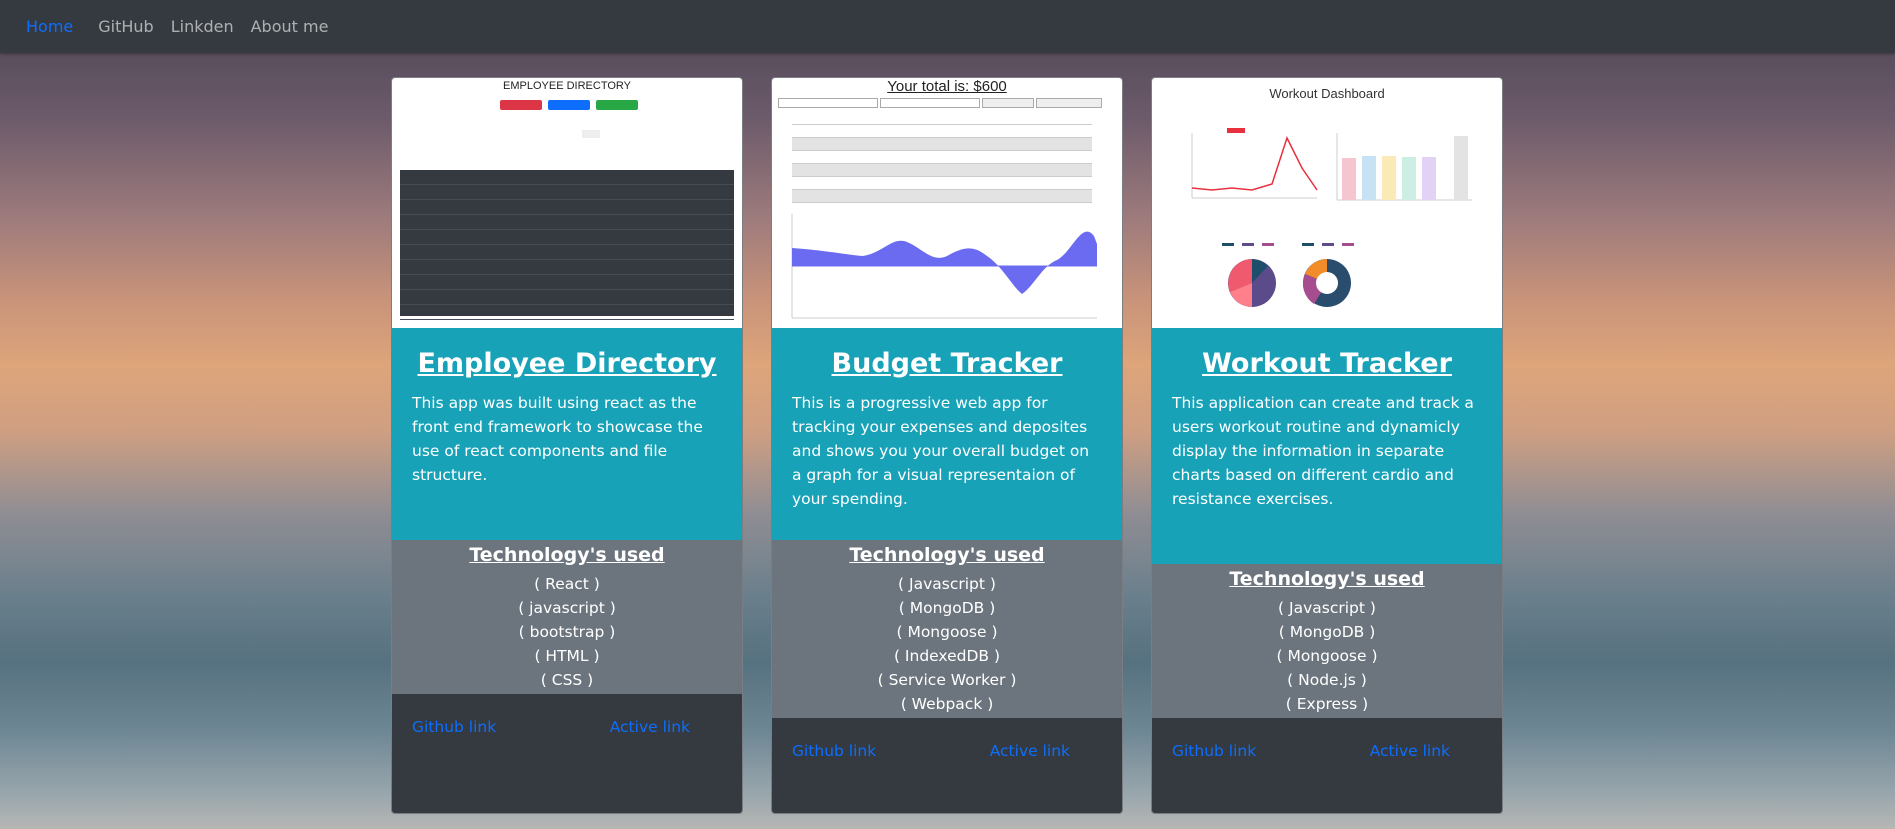 The image size is (1895, 829). I want to click on nav-about: About me, so click(290, 26).